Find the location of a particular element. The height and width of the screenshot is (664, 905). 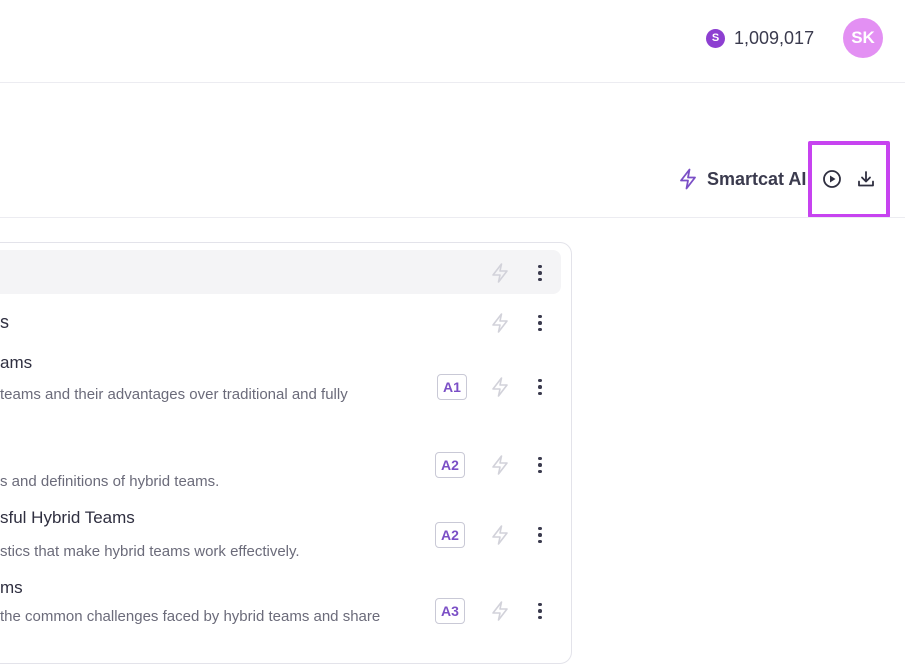

outline-row-title: ams is located at coordinates (16, 362).